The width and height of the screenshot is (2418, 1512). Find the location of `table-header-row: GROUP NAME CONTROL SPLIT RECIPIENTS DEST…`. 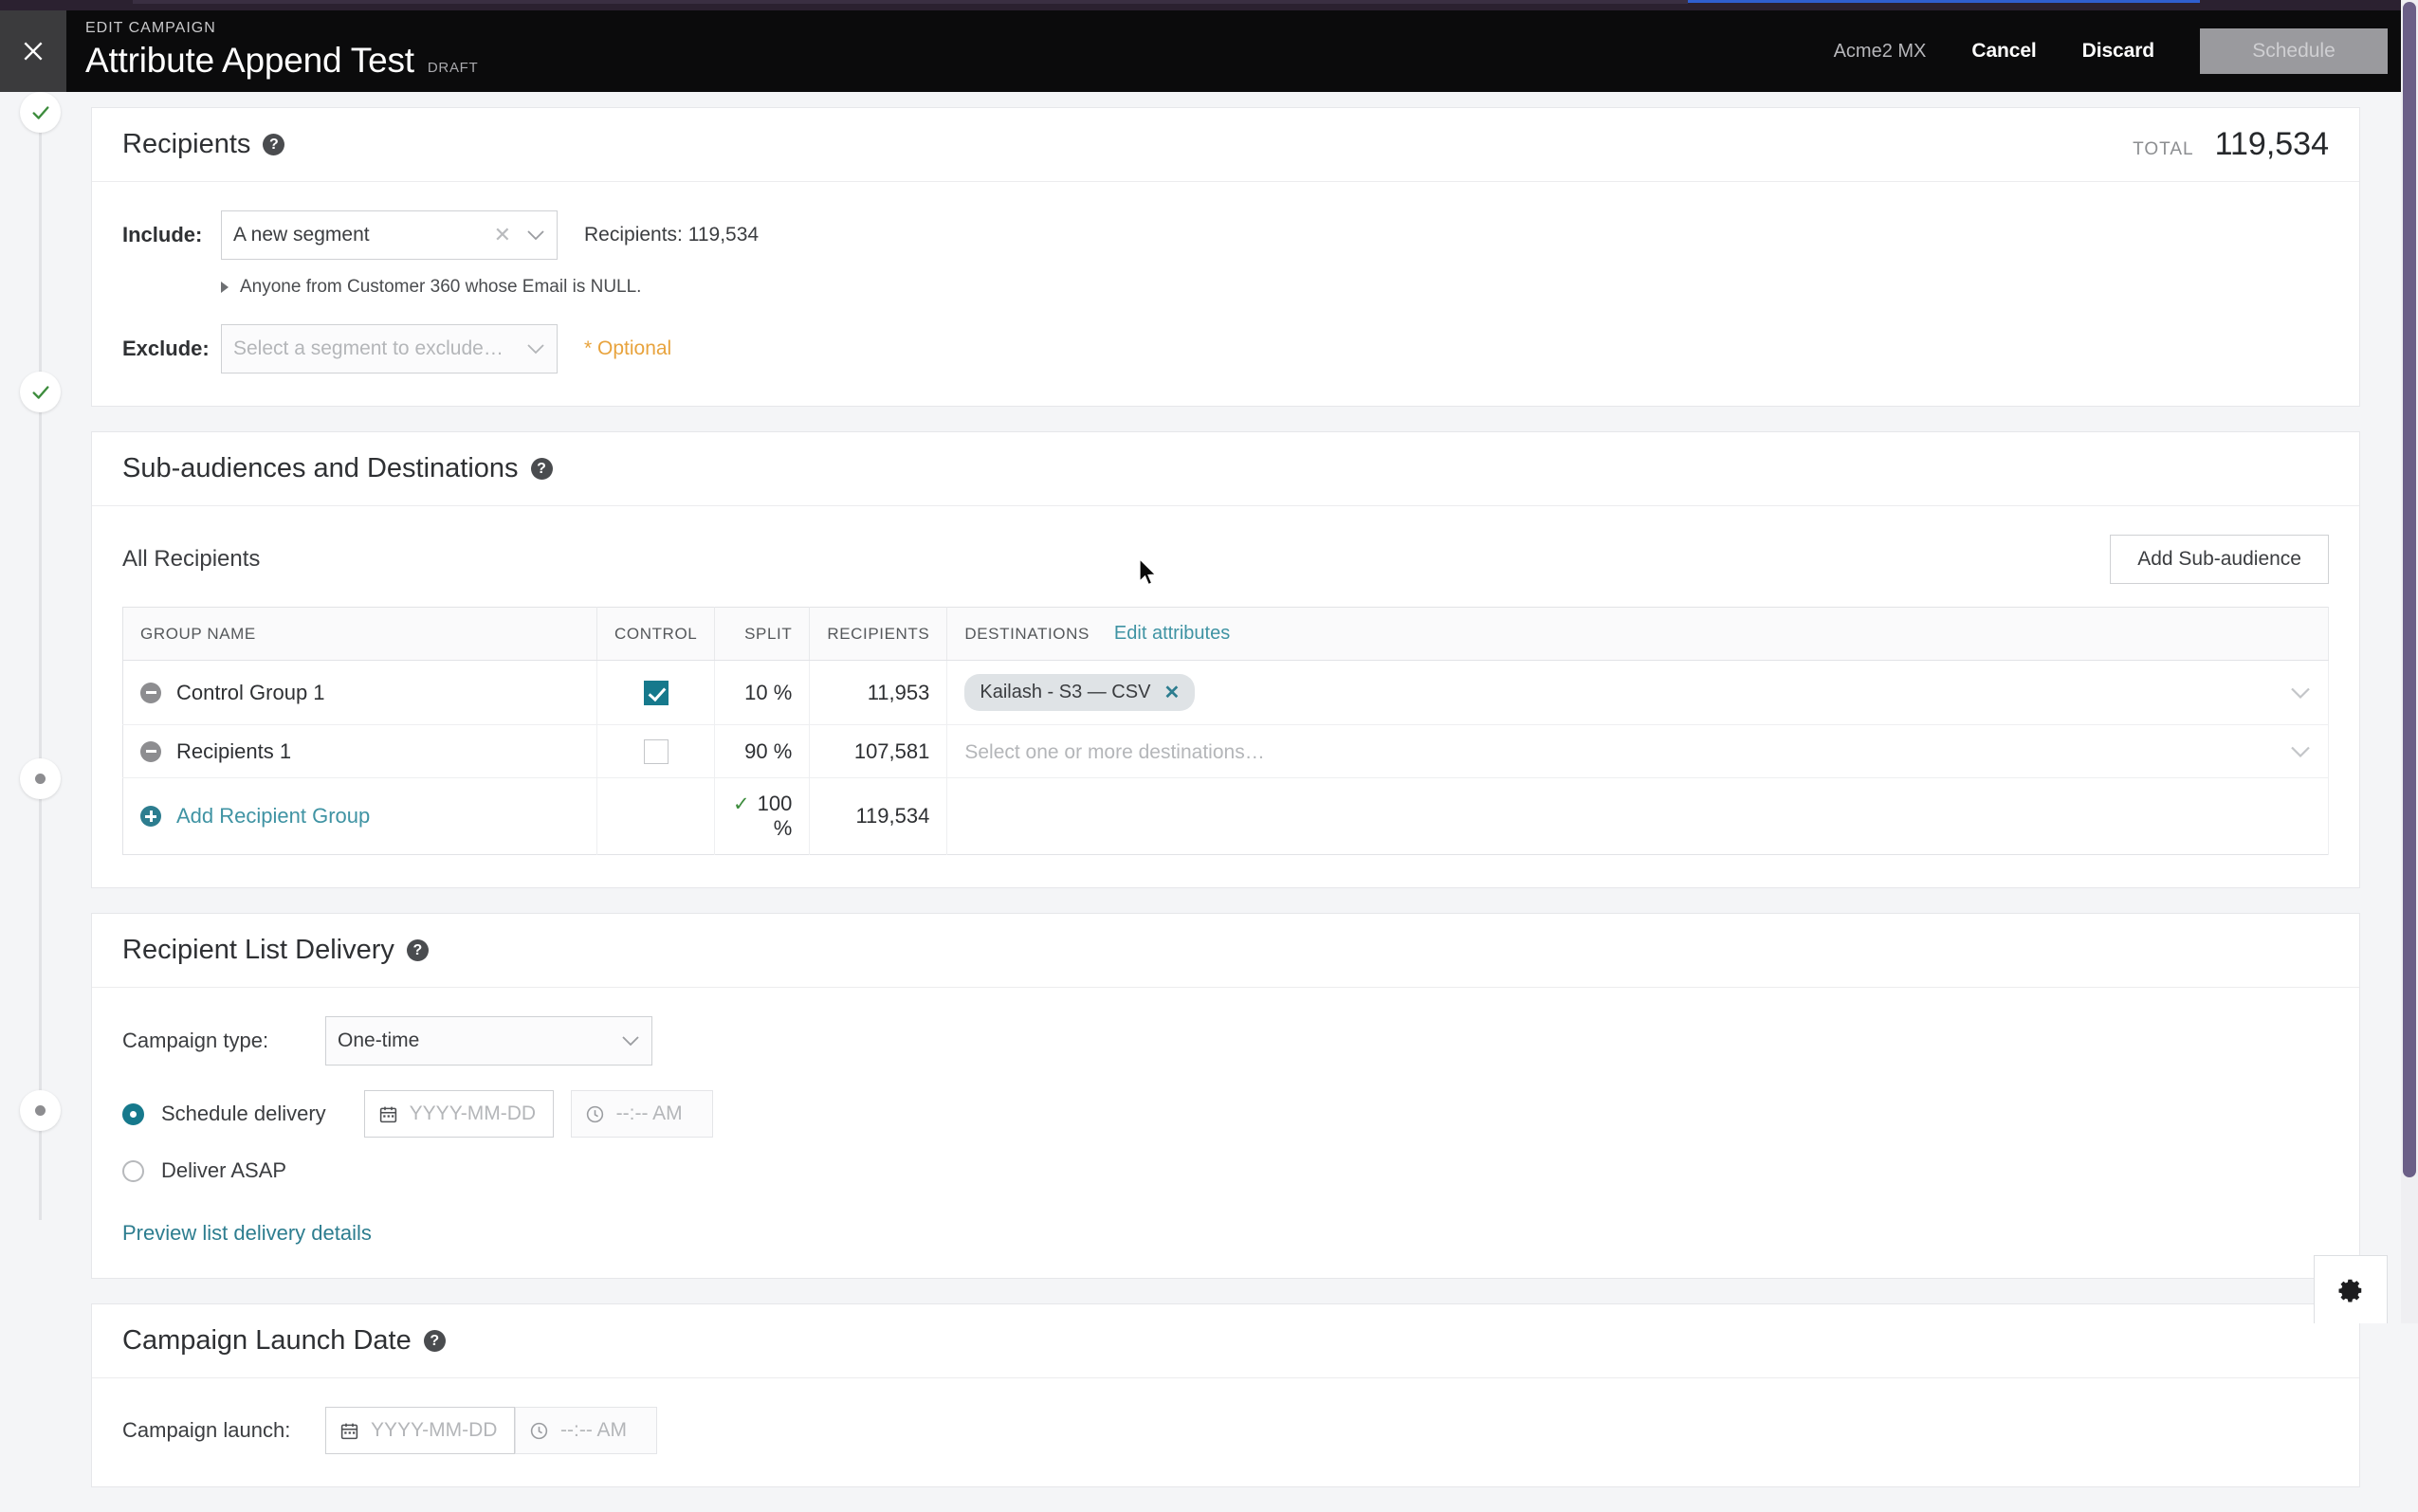

table-header-row: GROUP NAME CONTROL SPLIT RECIPIENTS DEST… is located at coordinates (1226, 635).